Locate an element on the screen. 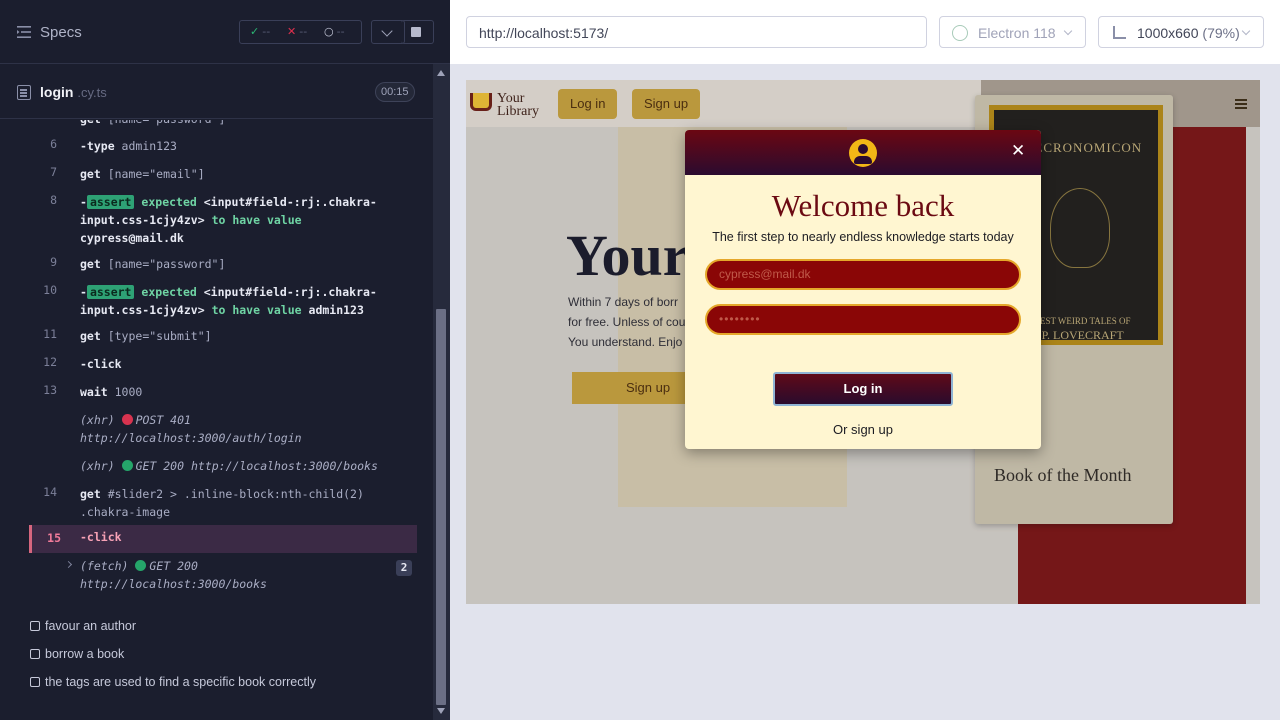 This screenshot has width=1280, height=720. stop-button is located at coordinates (417, 32).